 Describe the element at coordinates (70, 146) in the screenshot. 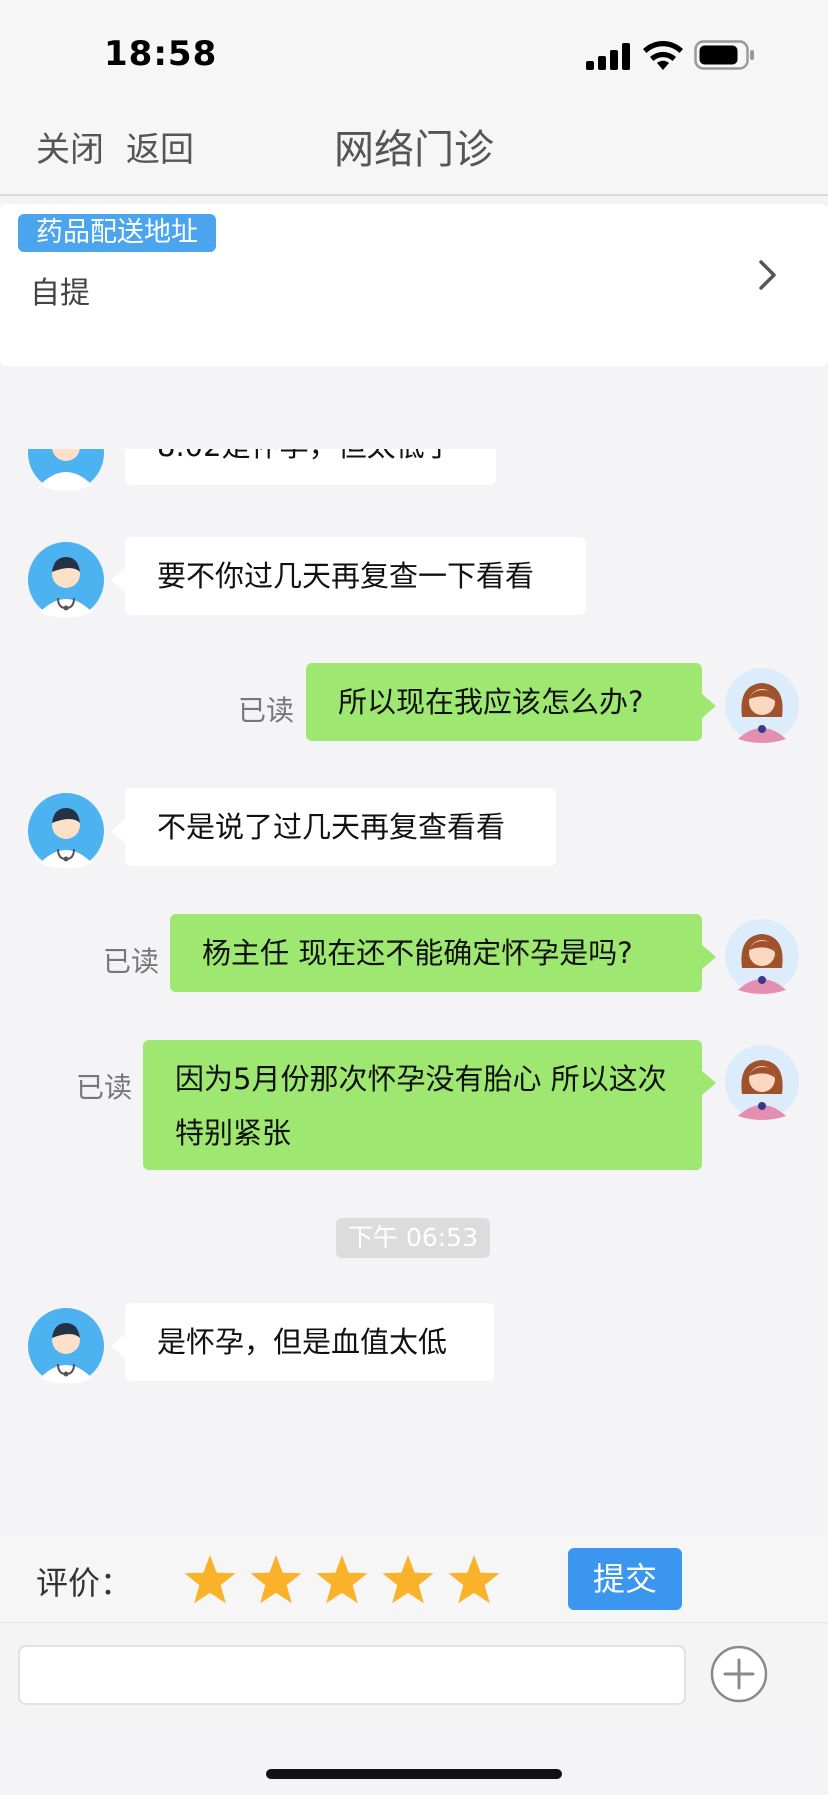

I see `close-button: 关闭` at that location.